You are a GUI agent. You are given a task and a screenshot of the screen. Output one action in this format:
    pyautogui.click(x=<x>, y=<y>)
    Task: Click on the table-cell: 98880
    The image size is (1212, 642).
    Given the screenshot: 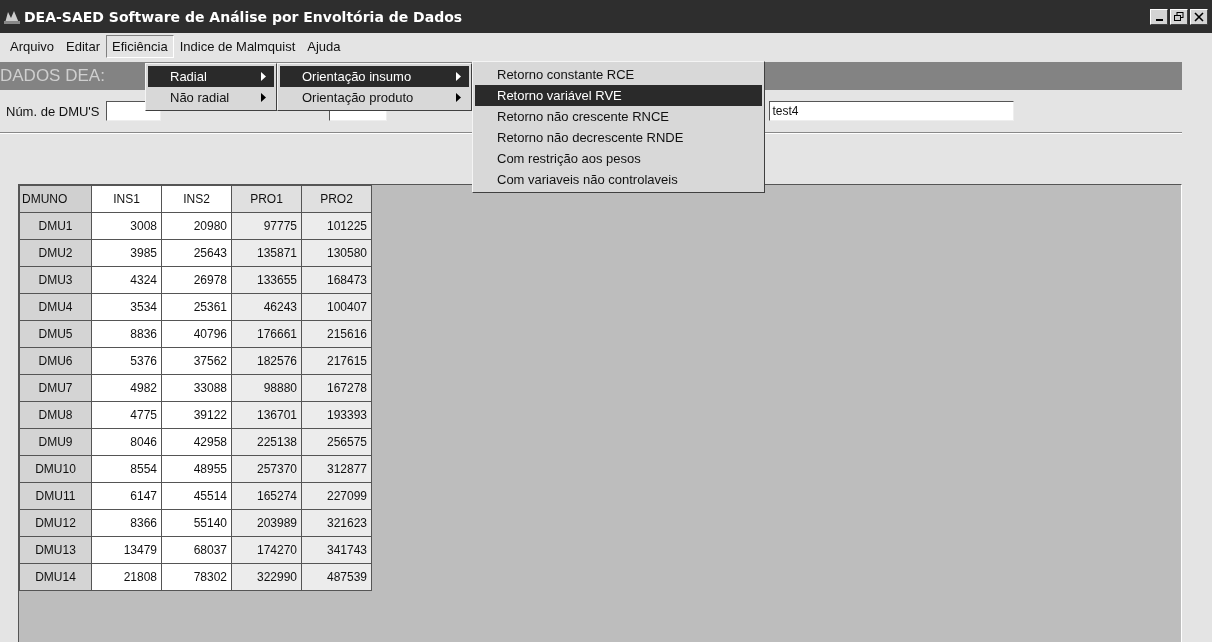 What is the action you would take?
    pyautogui.click(x=266, y=388)
    